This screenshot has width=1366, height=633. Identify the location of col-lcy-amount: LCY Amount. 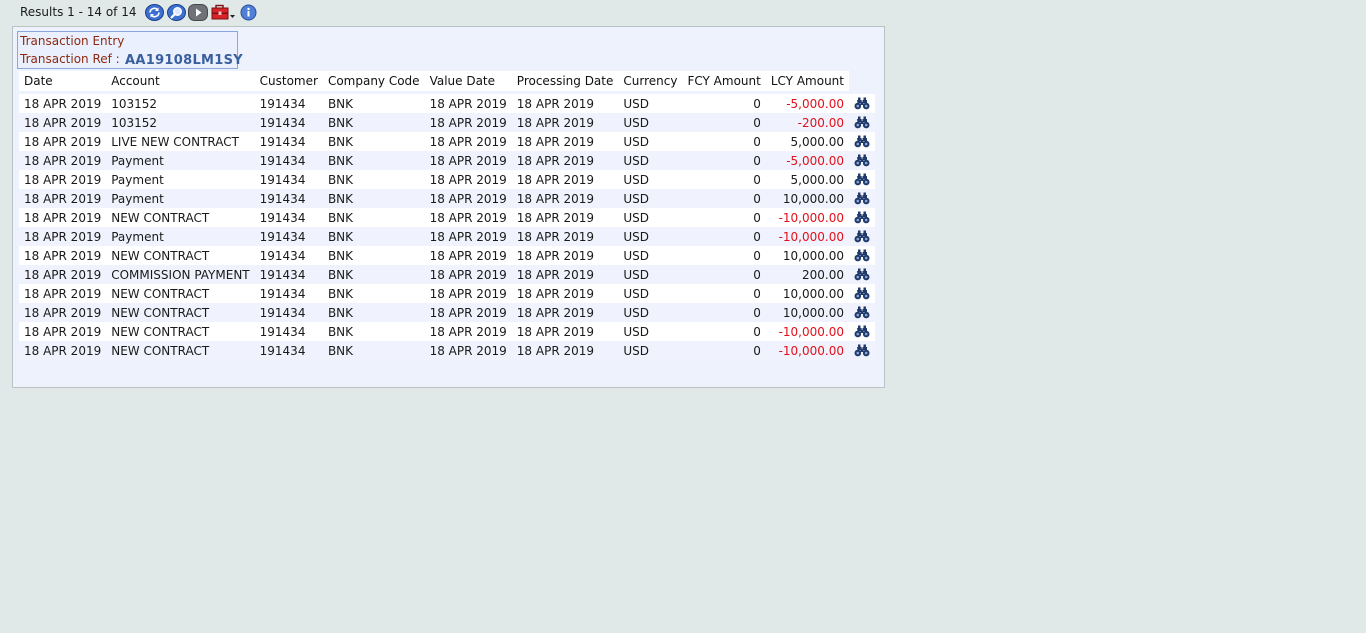
(807, 81).